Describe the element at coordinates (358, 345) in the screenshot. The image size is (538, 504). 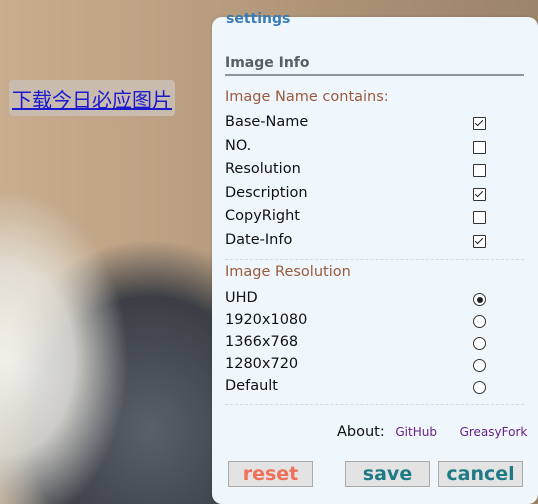
I see `resolution-1366x768: 1366x768` at that location.